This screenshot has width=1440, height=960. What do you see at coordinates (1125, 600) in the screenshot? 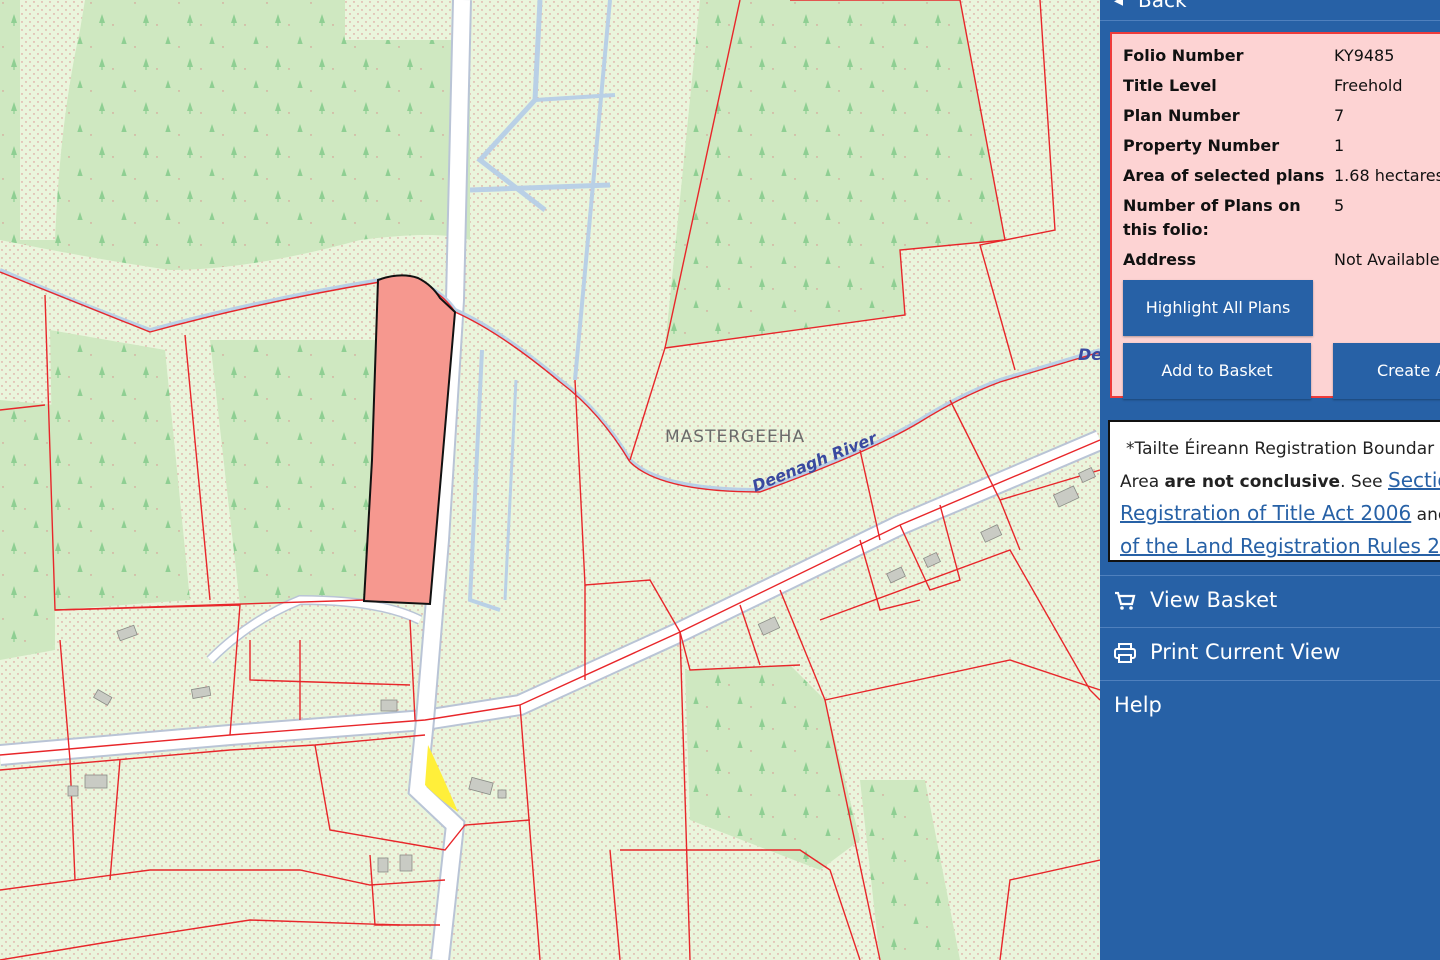
I see `cart-icon` at bounding box center [1125, 600].